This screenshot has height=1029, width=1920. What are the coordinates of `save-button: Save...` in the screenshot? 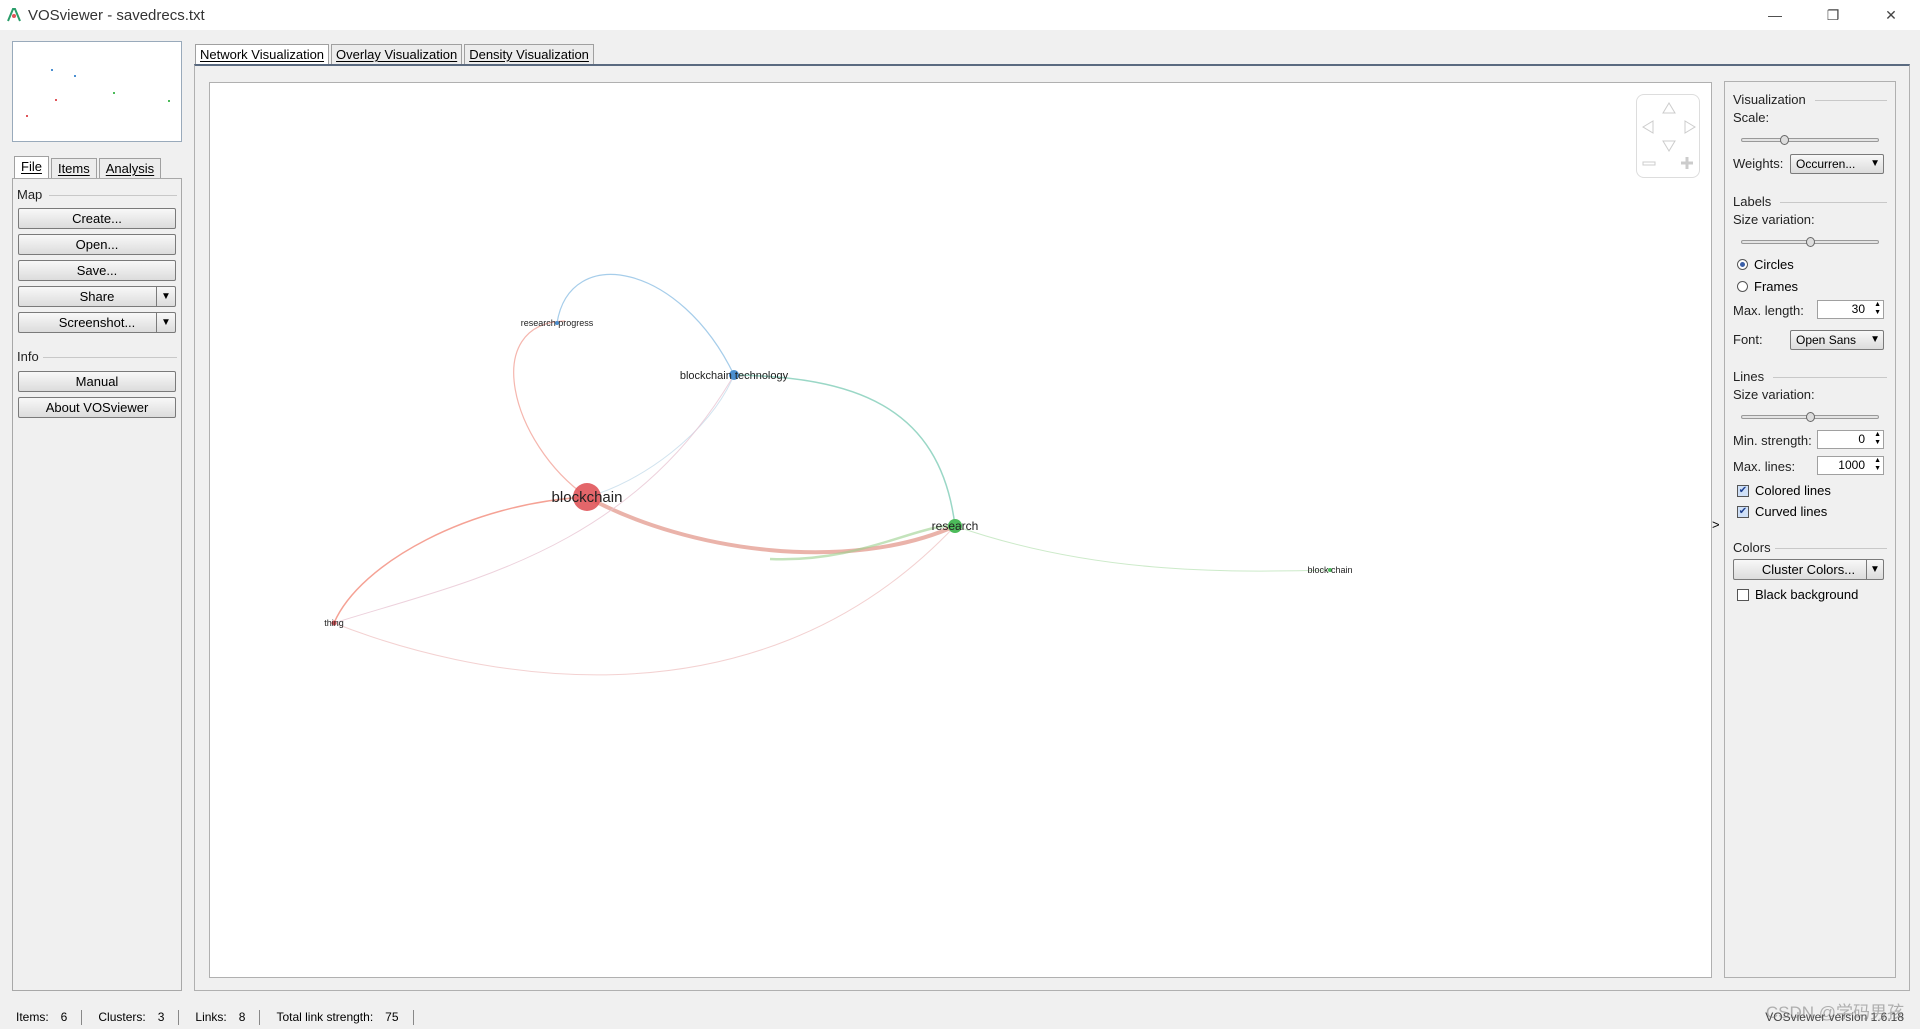 It's located at (97, 270).